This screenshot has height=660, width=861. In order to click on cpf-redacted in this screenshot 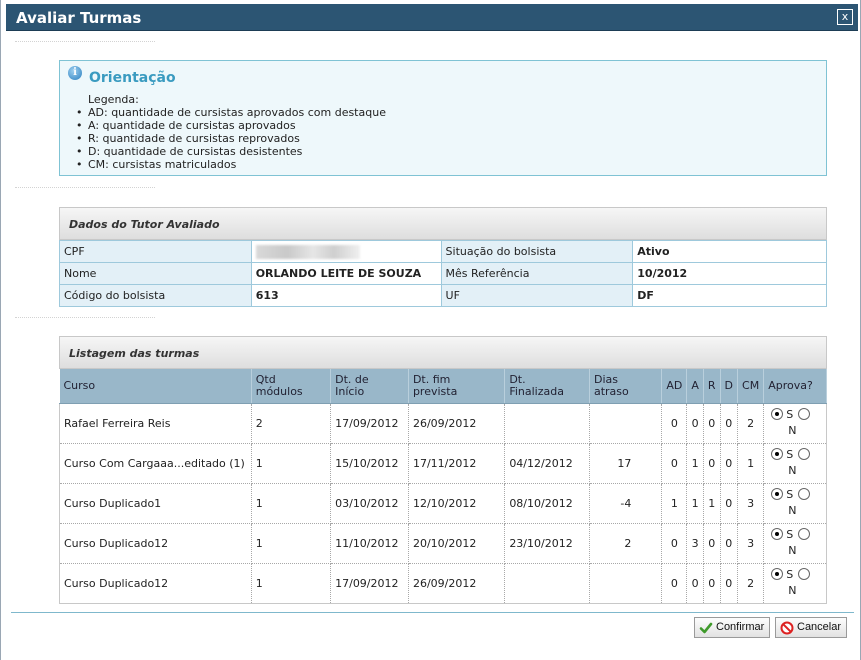, I will do `click(307, 251)`.